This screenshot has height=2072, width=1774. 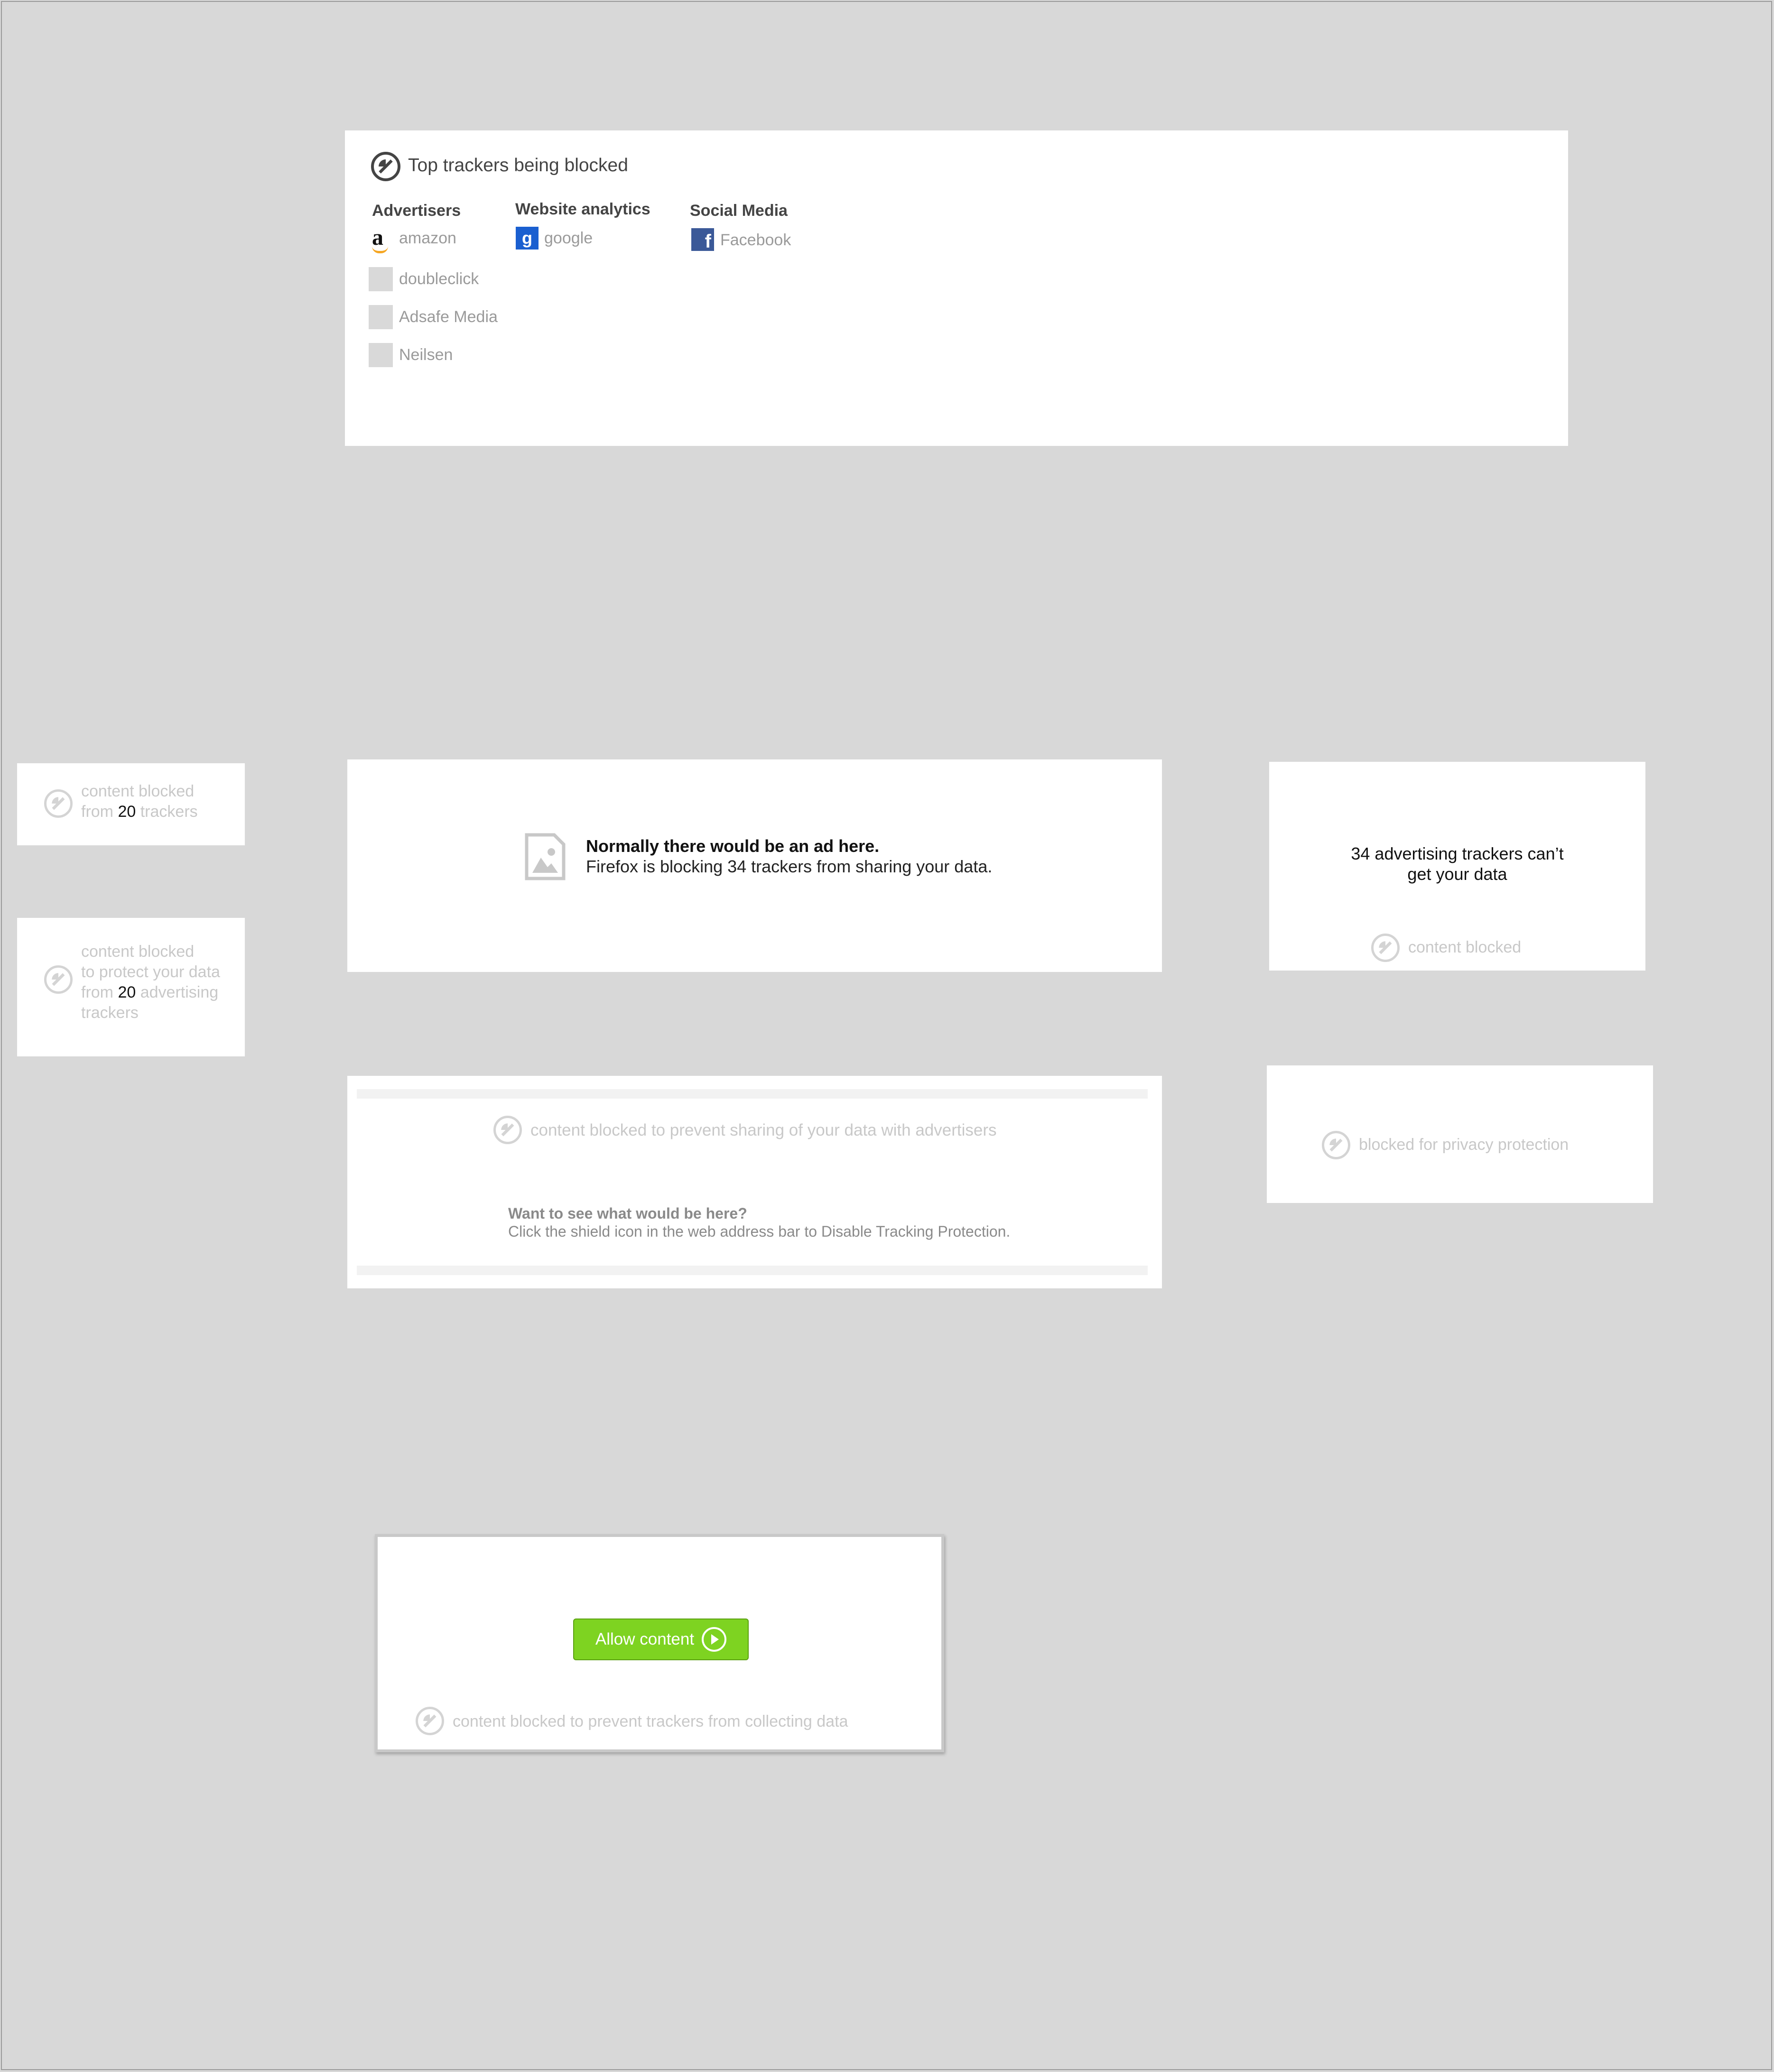 What do you see at coordinates (627, 1213) in the screenshot?
I see `see-content-question: Want to see what would be here?` at bounding box center [627, 1213].